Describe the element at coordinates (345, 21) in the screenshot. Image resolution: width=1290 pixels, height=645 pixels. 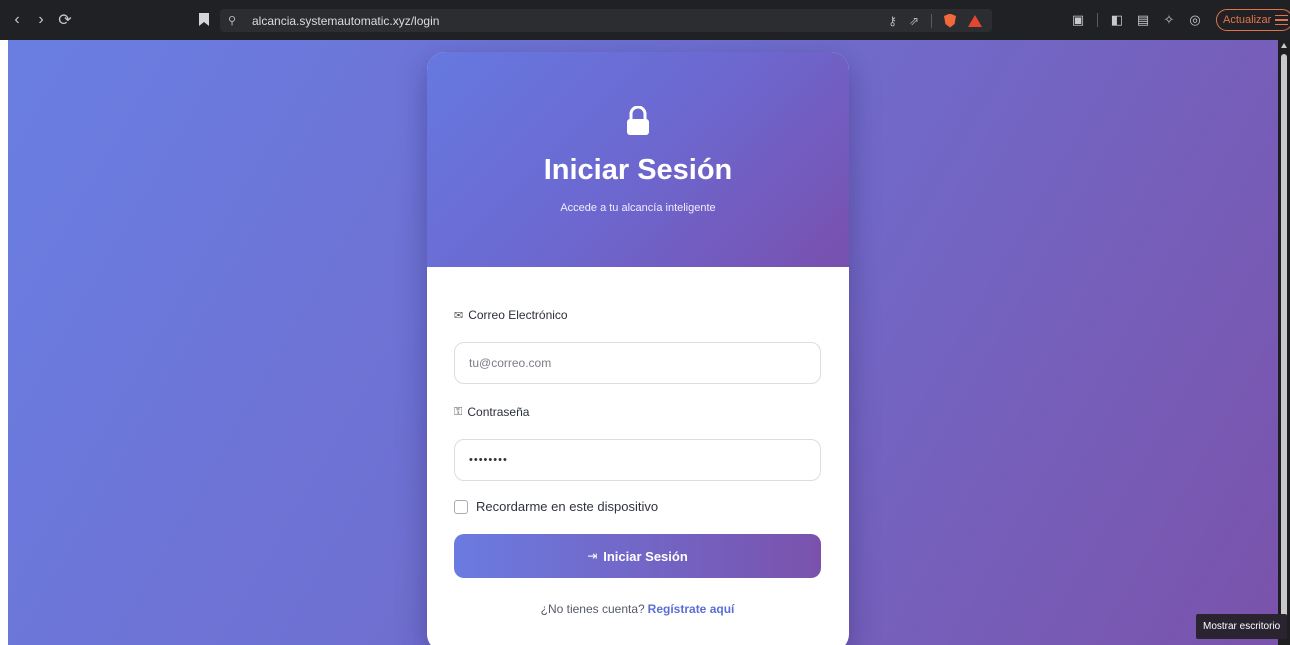
I see `url-text: alcancia.systemautomatic.xyz/login` at that location.